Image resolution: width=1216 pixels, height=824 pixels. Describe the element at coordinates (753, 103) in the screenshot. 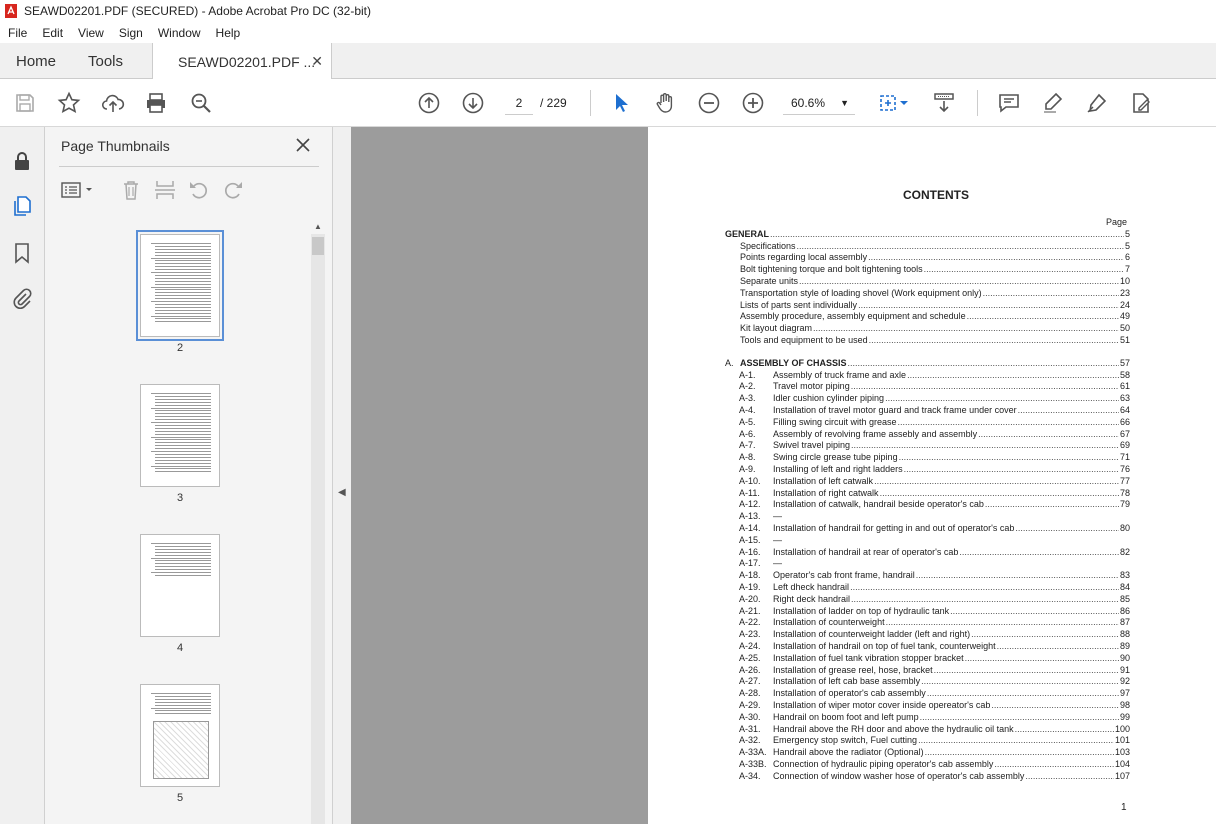

I see `zoom-in-icon` at that location.